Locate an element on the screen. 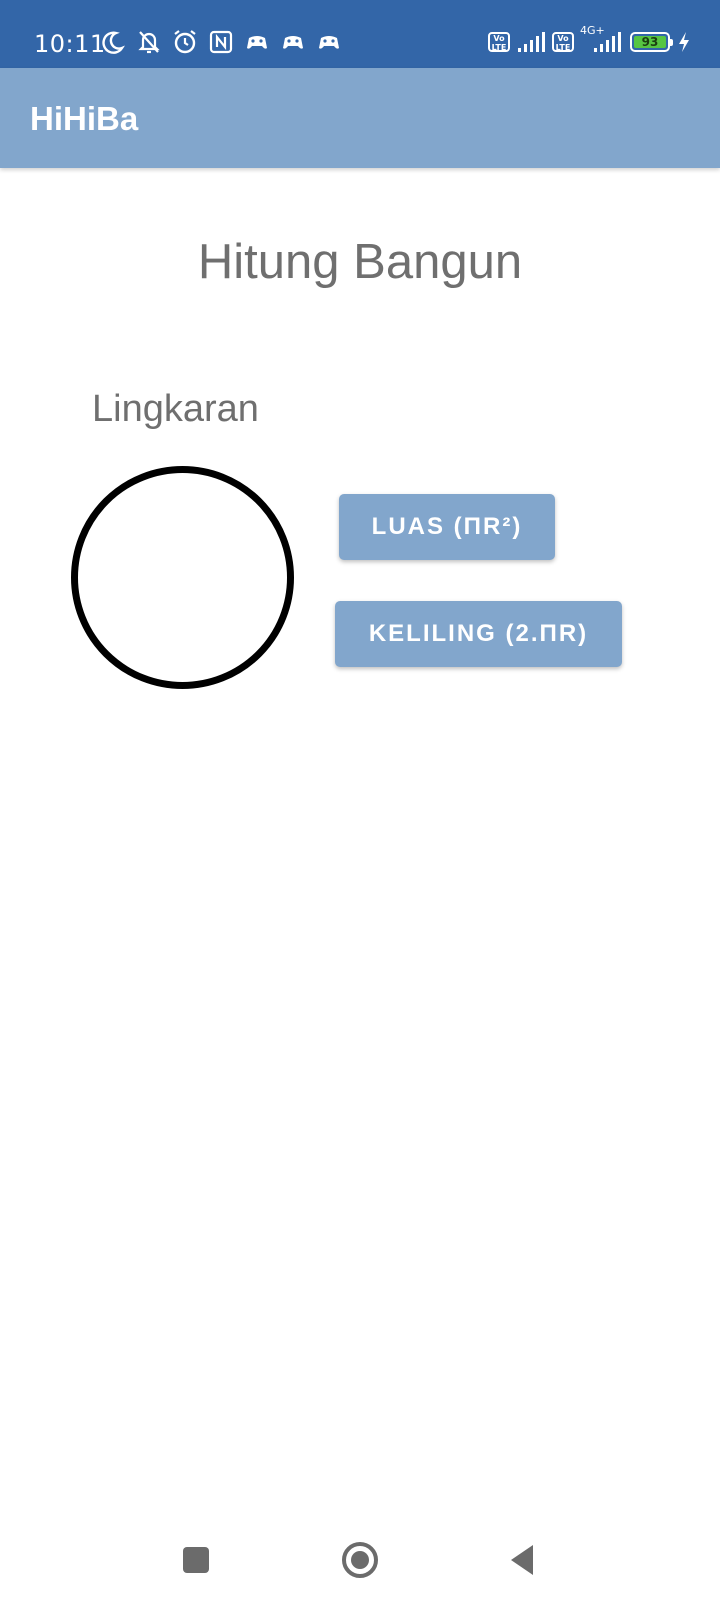 This screenshot has width=720, height=1600. home-button is located at coordinates (360, 1560).